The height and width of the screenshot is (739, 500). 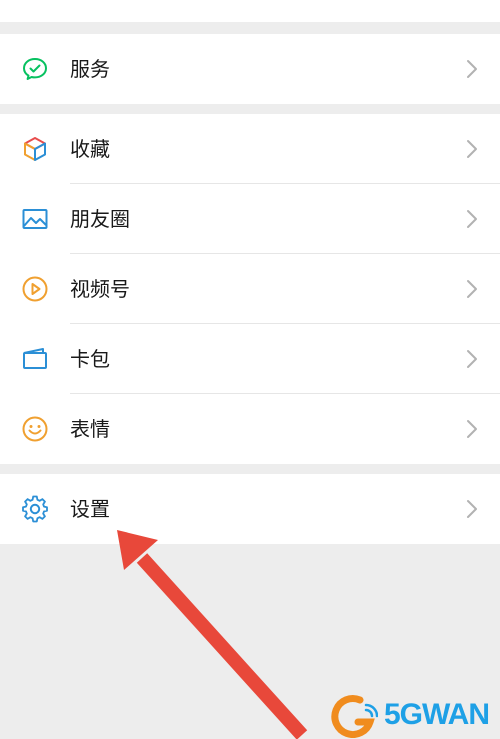 What do you see at coordinates (35, 149) in the screenshot?
I see `cube-icon` at bounding box center [35, 149].